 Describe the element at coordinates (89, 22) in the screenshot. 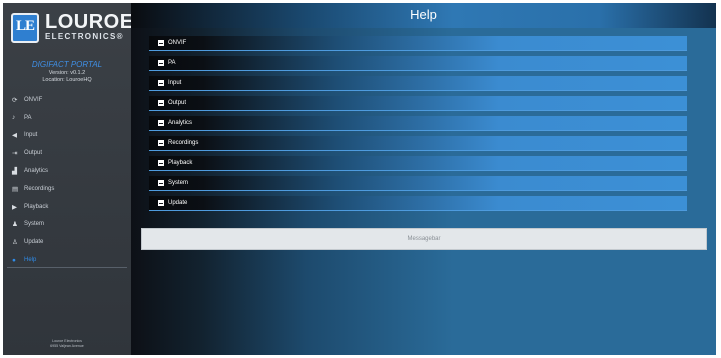

I see `brand-name: LOUROE` at that location.